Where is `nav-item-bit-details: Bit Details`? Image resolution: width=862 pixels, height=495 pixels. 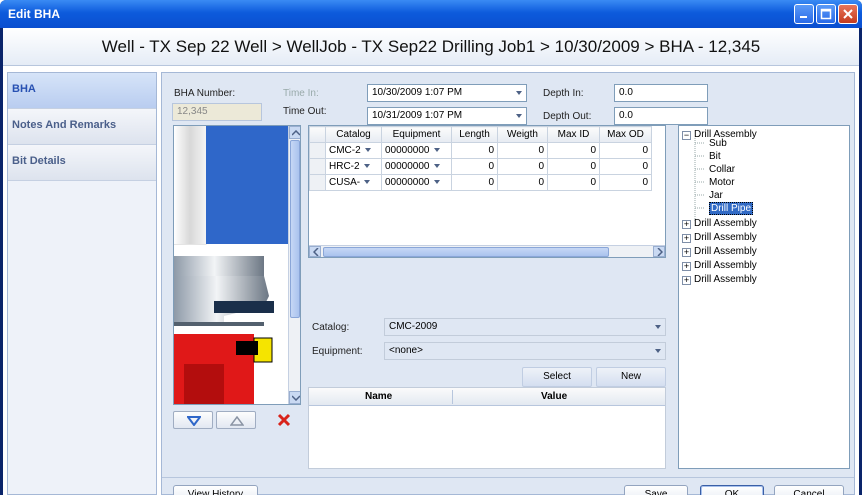
nav-item-bit-details: Bit Details is located at coordinates (82, 163).